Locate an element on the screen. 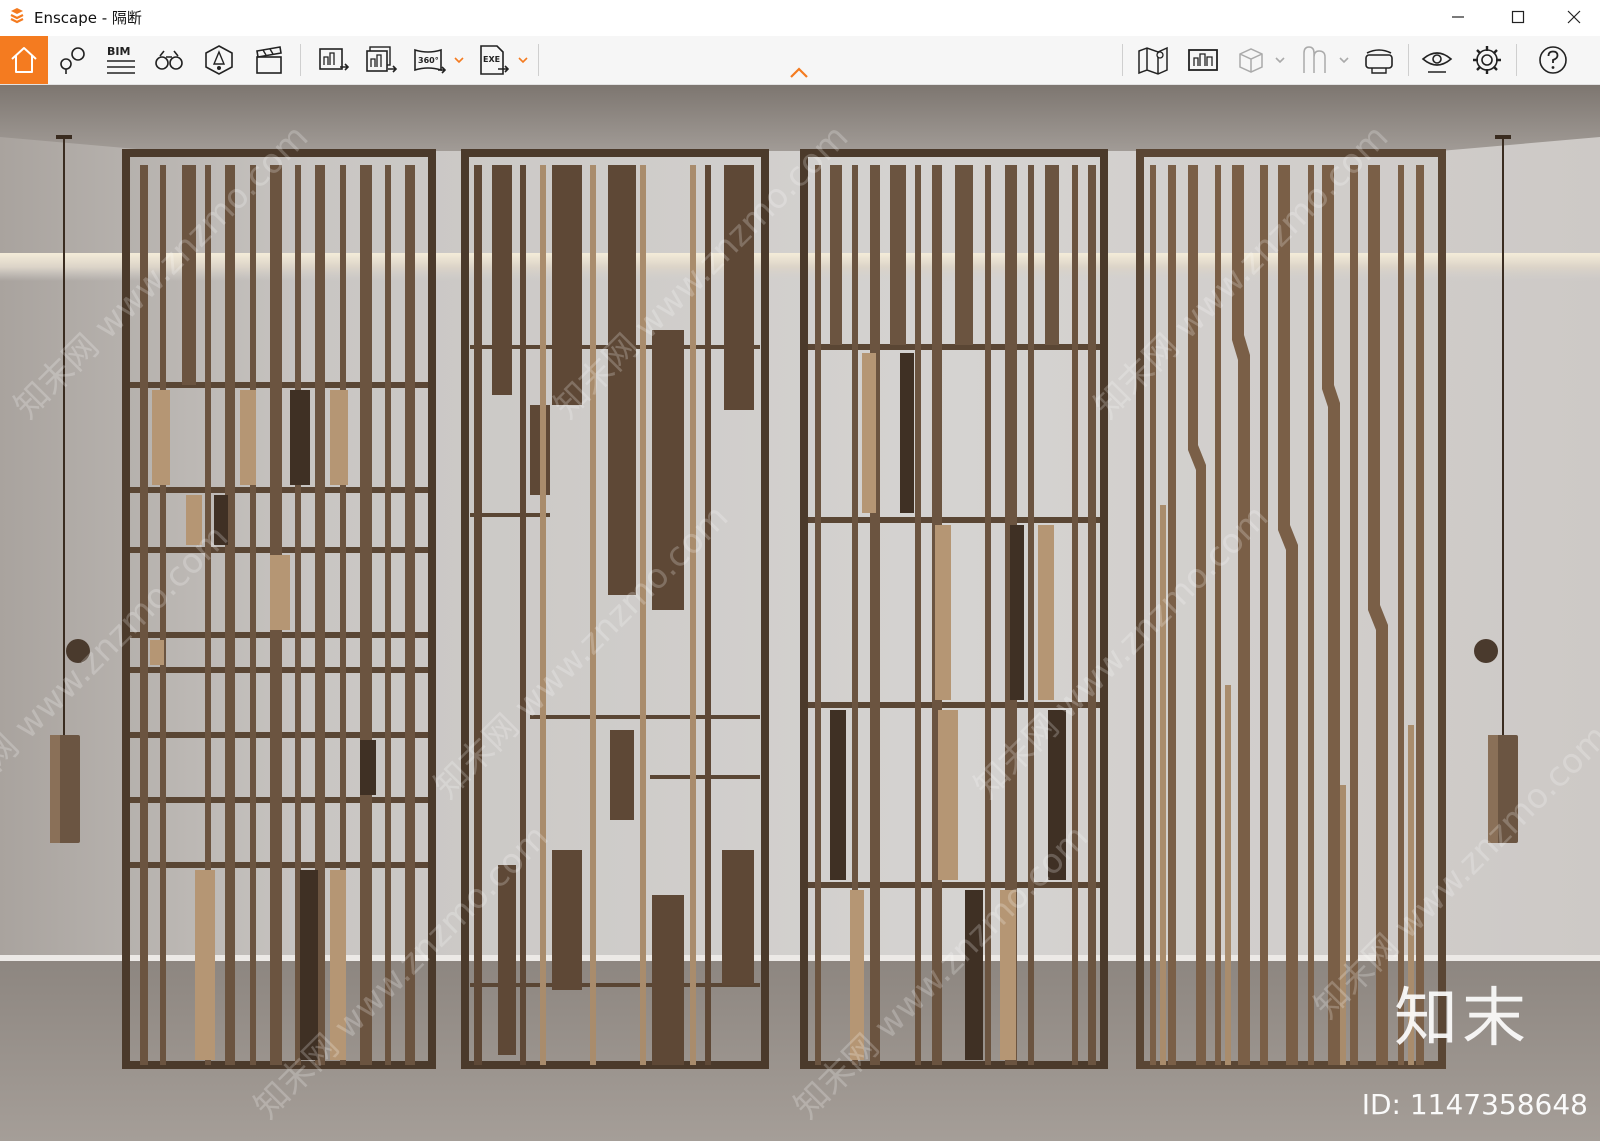 This screenshot has height=1141, width=1600. export-exe-icon: EXE is located at coordinates (495, 60).